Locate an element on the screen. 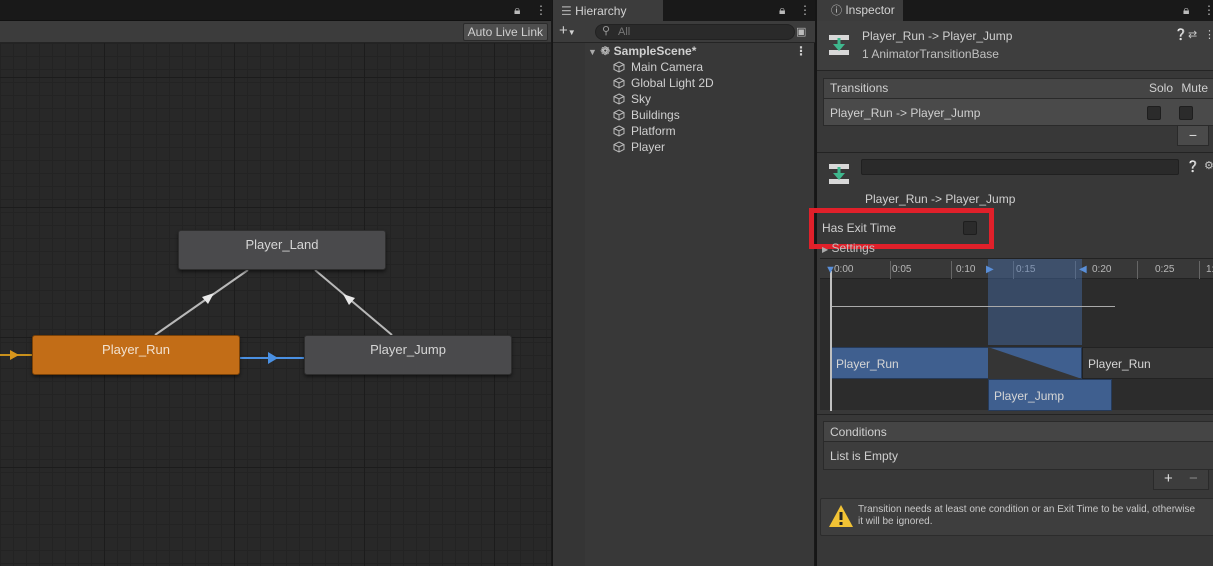 This screenshot has width=1213, height=566. state-player-land: Player_Land is located at coordinates (282, 250).